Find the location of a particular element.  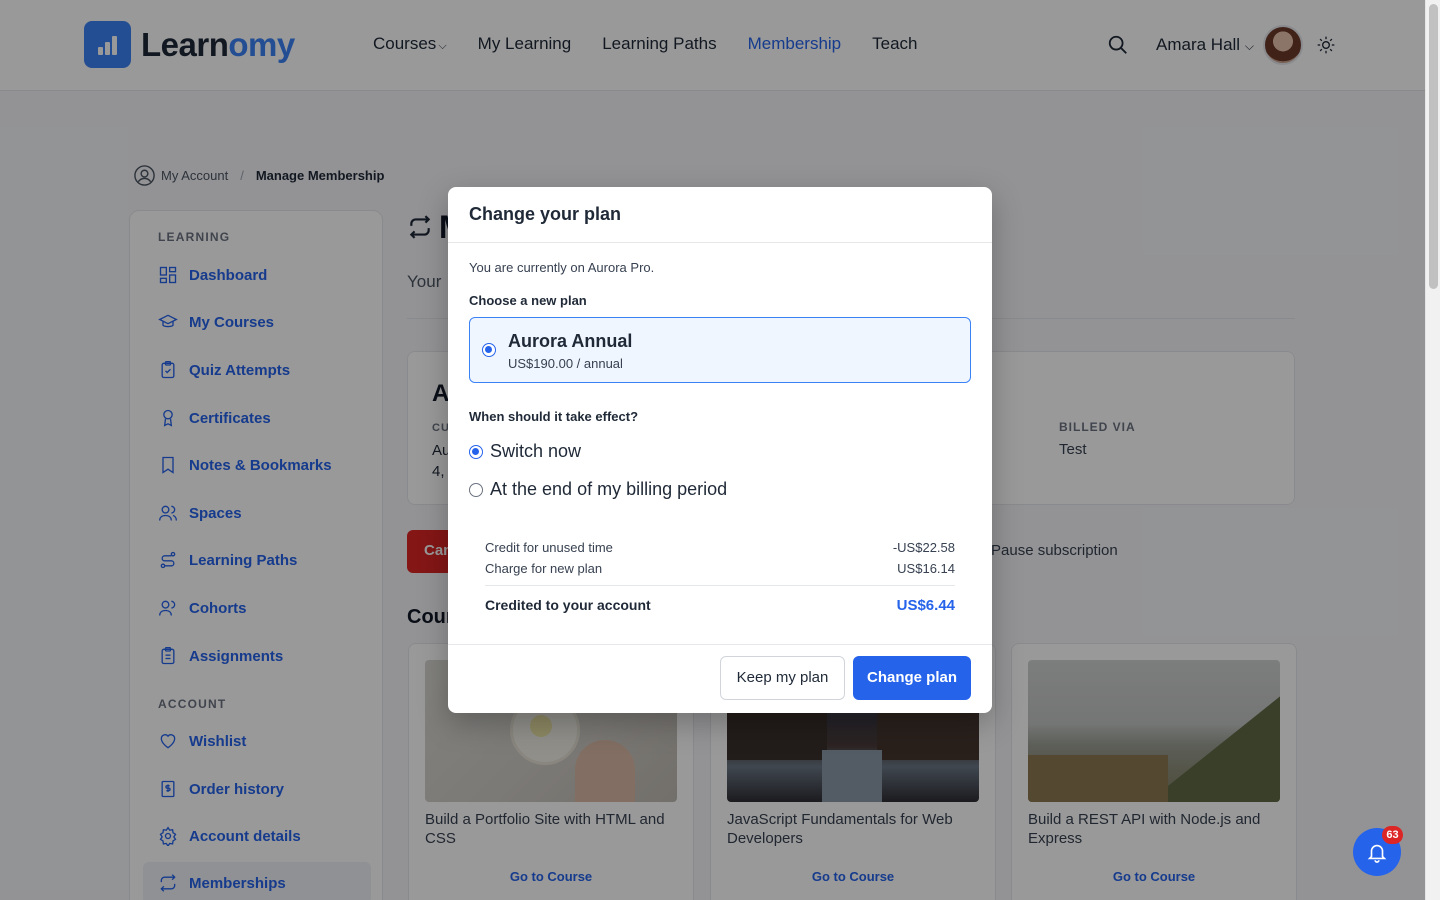

credit-value: -US$22.58 is located at coordinates (923, 547).